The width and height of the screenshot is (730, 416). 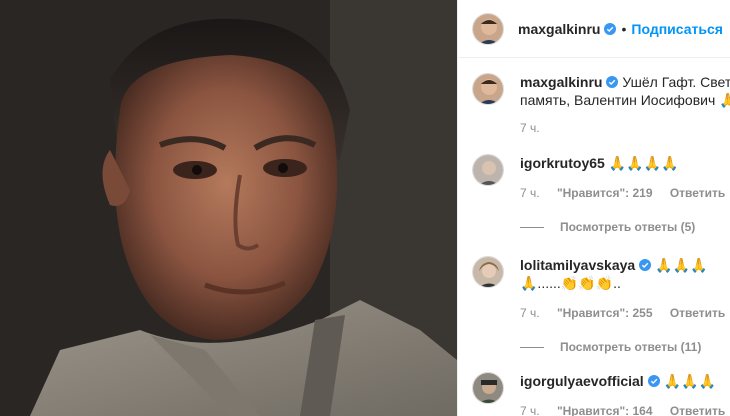 I want to click on comment-username: igorgulyaevofficial, so click(x=582, y=381).